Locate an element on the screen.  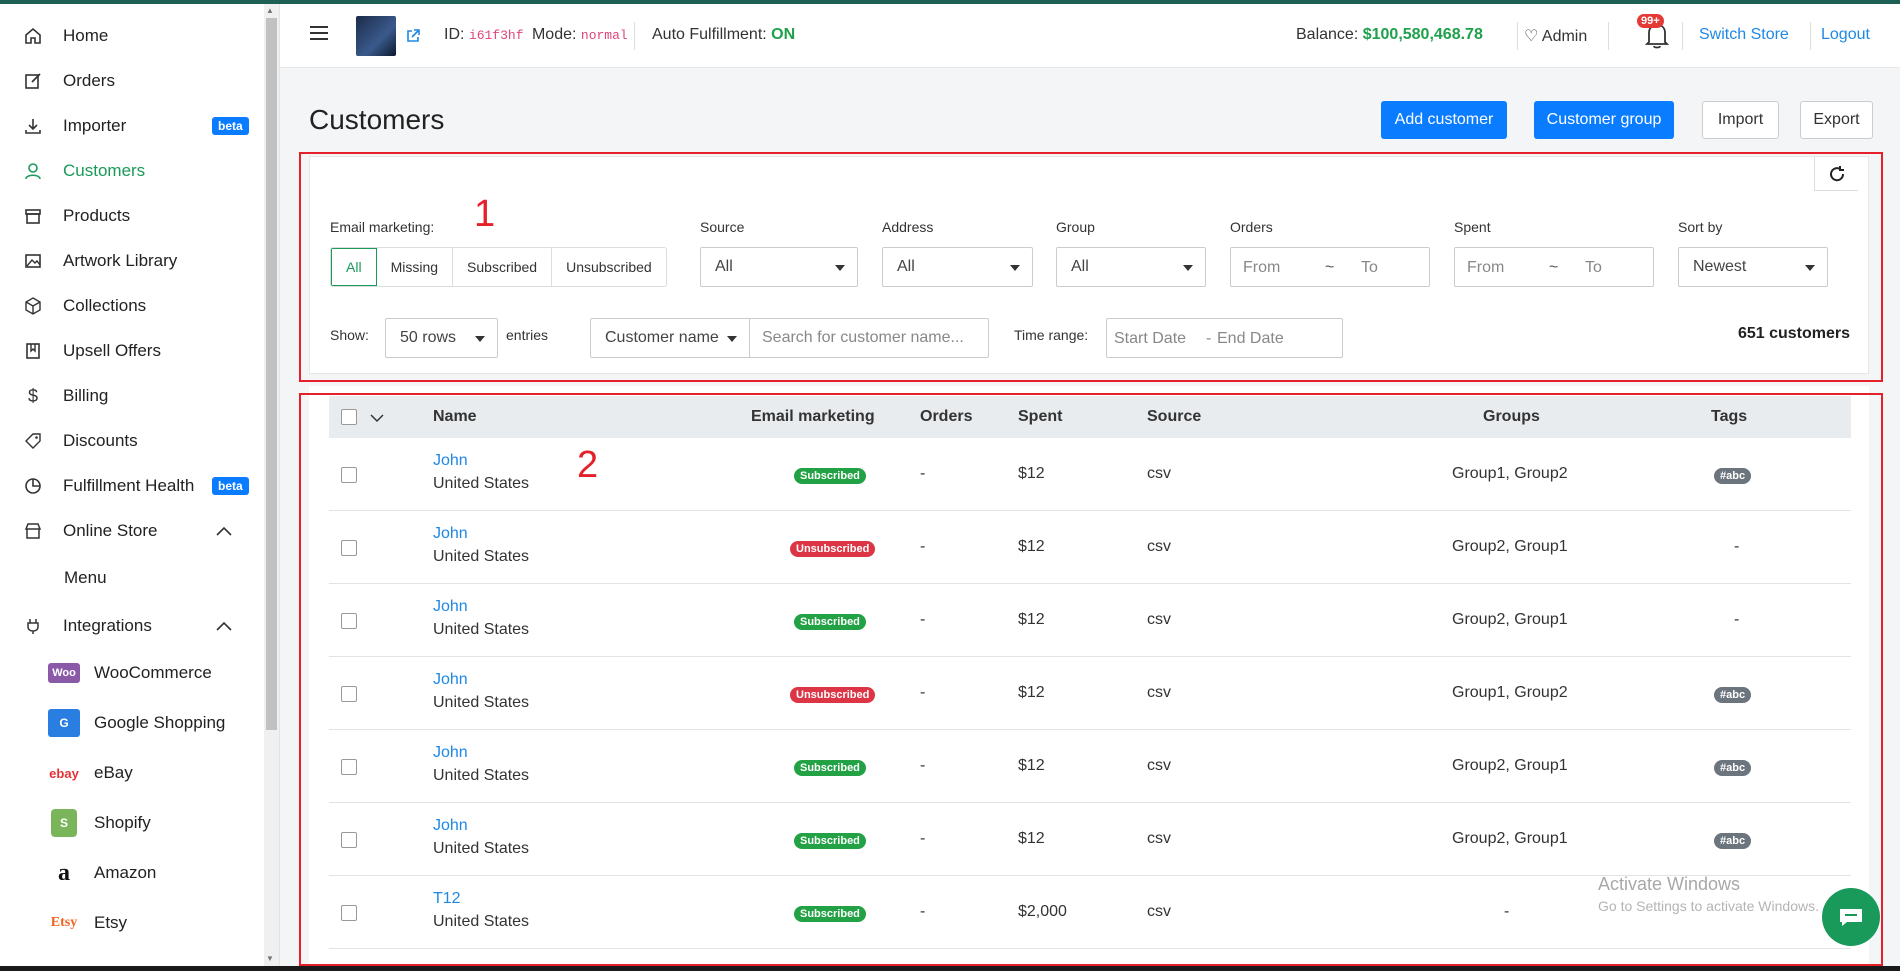
pie-icon is located at coordinates (33, 486).